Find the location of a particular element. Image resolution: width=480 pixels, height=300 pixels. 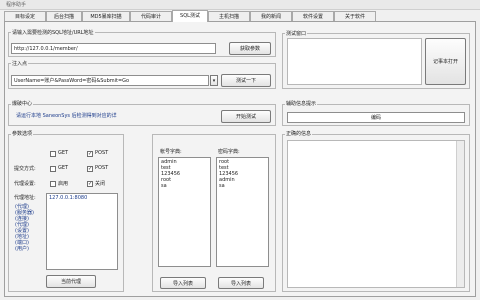

injection-input: UserName=账户&PassWord=密码&Submit=Go is located at coordinates (110, 80).